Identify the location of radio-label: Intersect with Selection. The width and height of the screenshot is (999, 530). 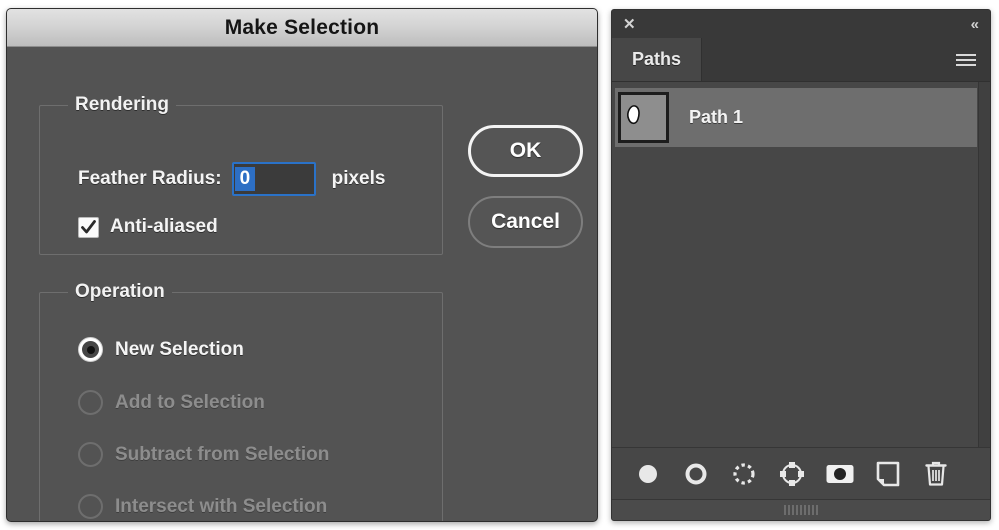
(221, 506).